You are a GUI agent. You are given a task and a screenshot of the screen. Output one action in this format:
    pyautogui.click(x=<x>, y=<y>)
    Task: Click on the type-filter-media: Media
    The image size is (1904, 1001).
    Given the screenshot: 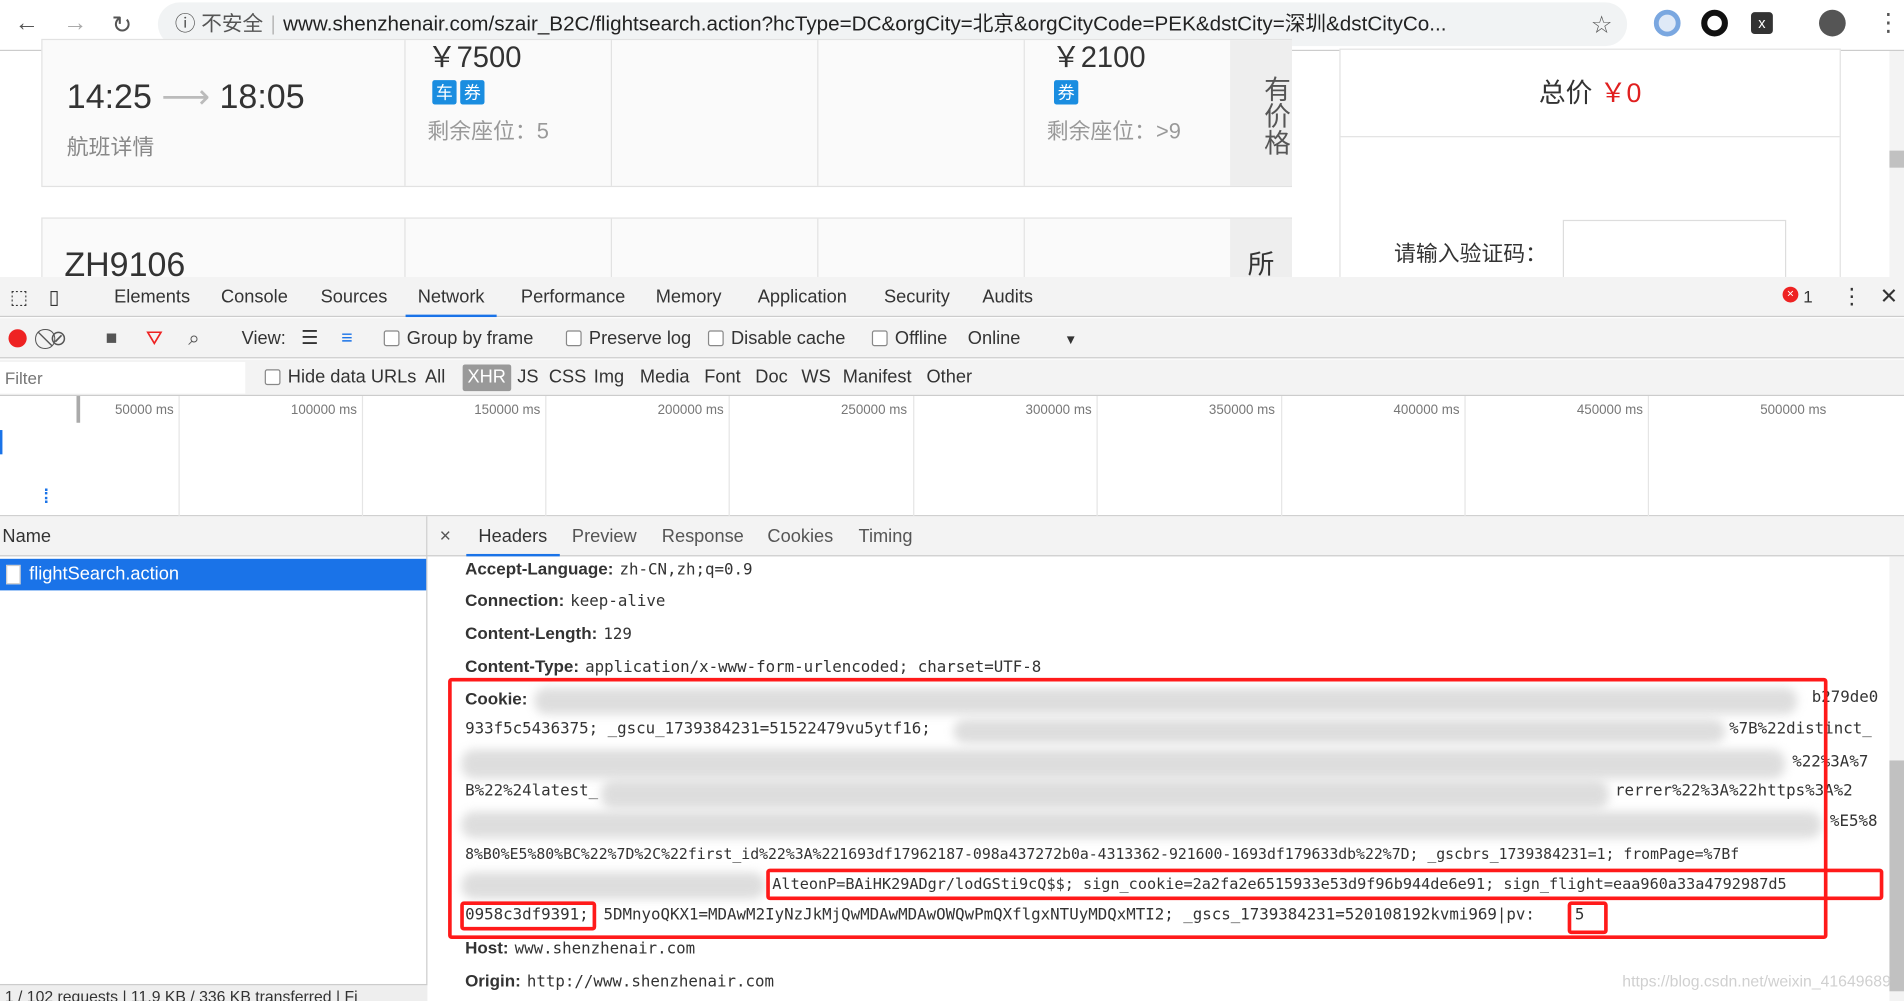 What is the action you would take?
    pyautogui.click(x=665, y=378)
    